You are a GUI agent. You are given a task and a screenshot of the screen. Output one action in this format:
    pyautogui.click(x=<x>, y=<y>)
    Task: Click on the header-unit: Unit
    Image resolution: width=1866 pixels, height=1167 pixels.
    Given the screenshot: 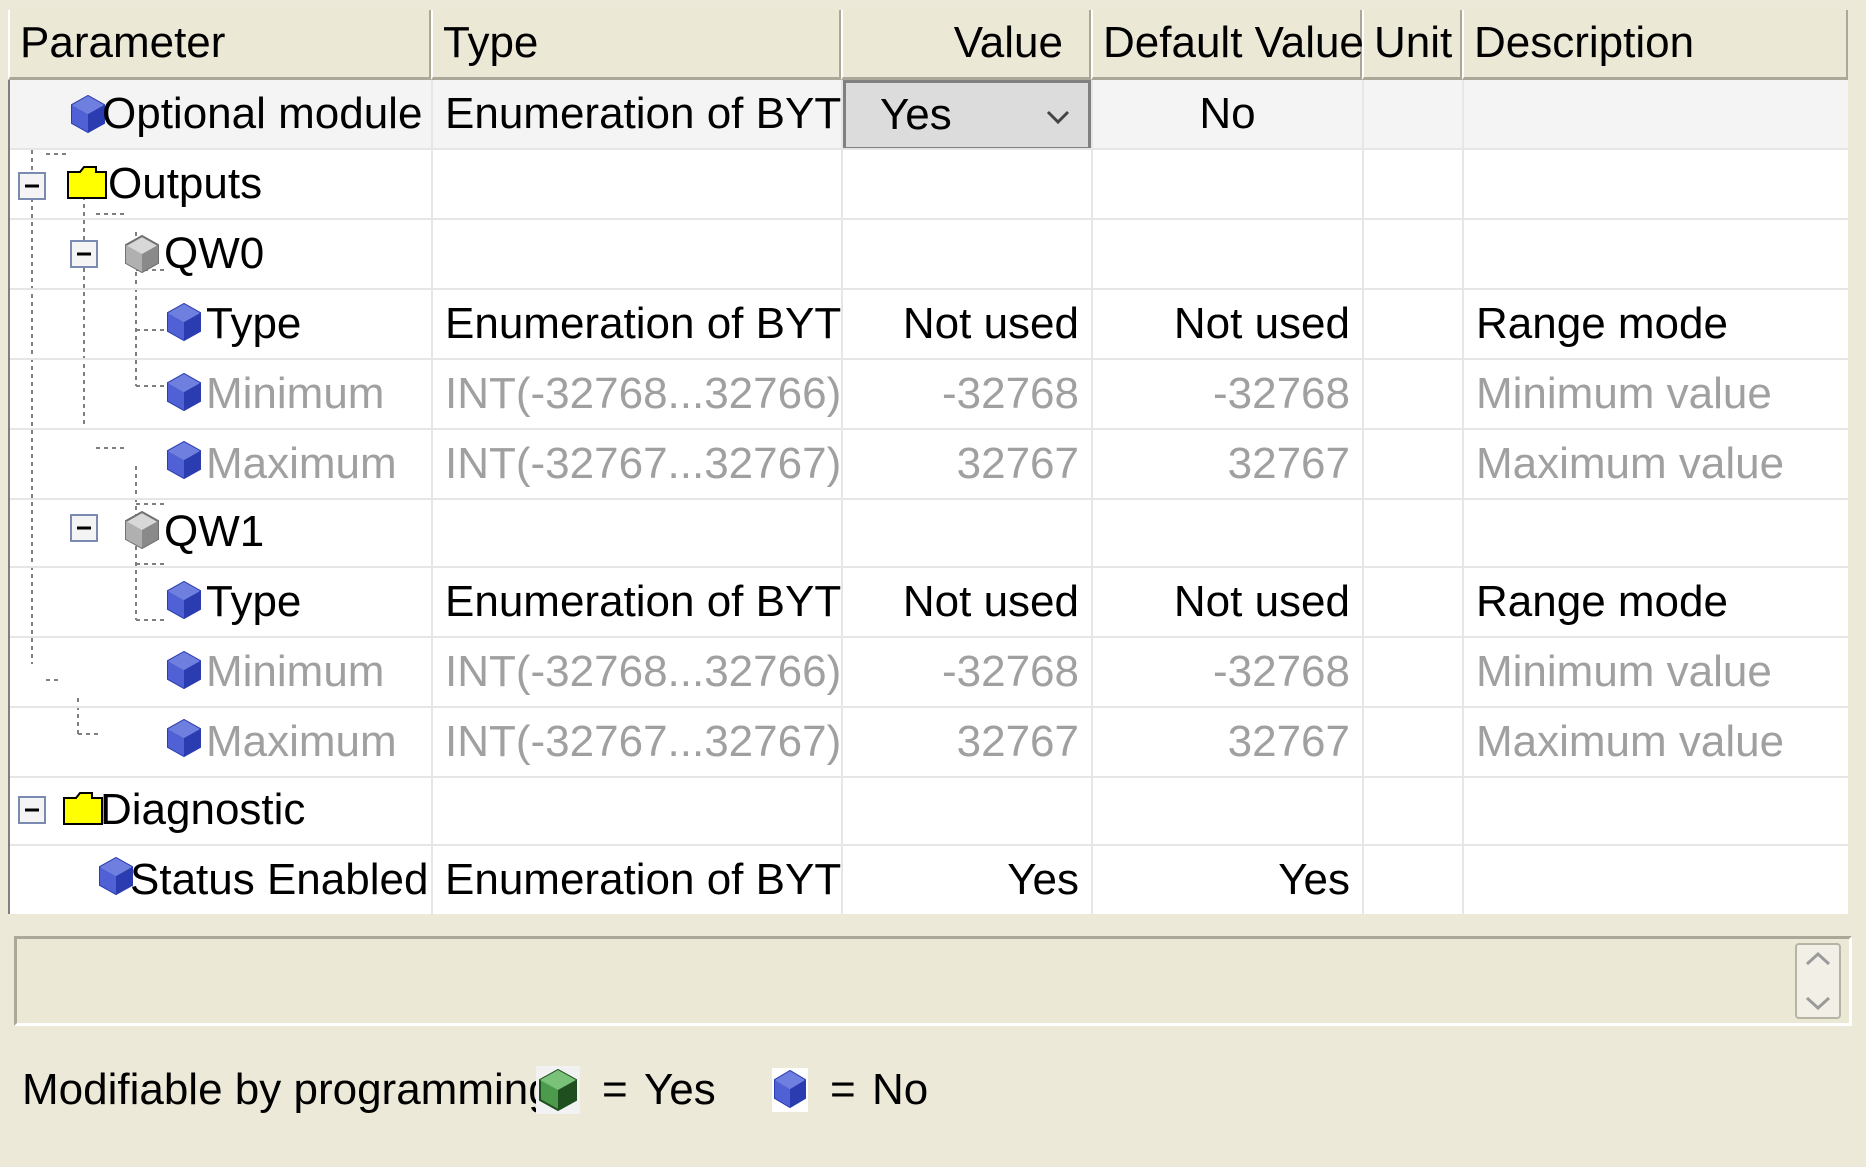 What is the action you would take?
    pyautogui.click(x=1412, y=45)
    